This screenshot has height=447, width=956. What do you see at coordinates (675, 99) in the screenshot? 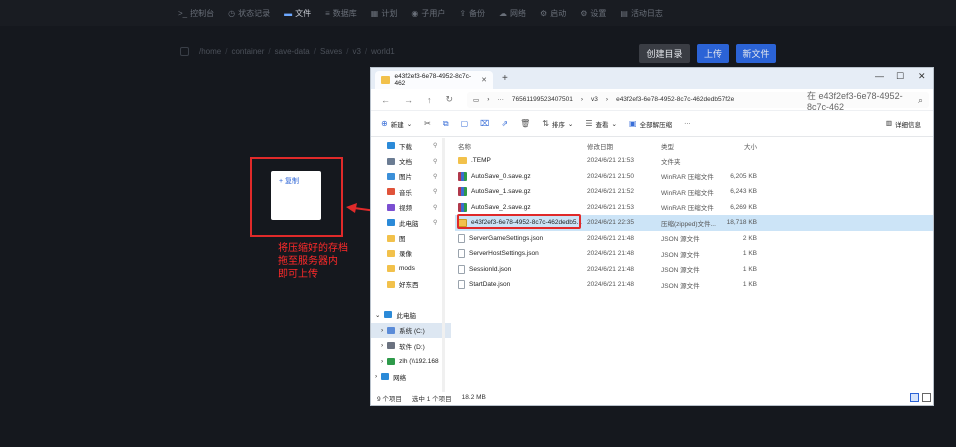
I see `path-segment: e43f2ef3-6e78-4952-8c7c-462dedb57f2e` at bounding box center [675, 99].